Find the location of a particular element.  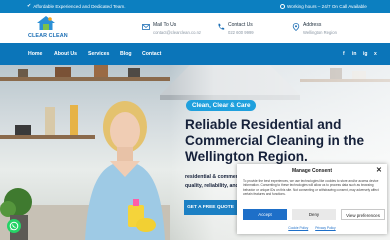

mail-contact: Mail To Us contact@clearclean.co.nz is located at coordinates (171, 28).